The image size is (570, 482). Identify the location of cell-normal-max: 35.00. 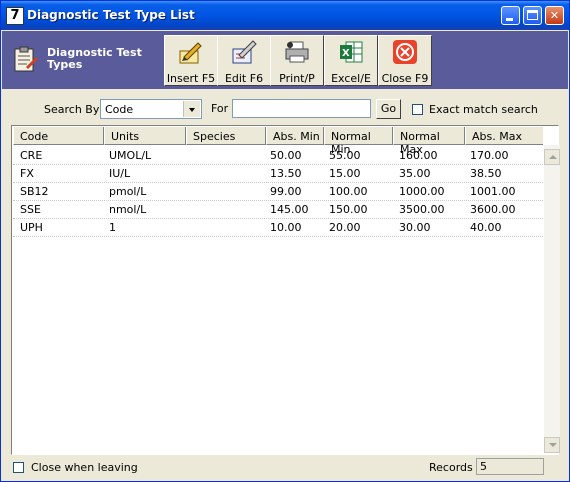
(415, 173).